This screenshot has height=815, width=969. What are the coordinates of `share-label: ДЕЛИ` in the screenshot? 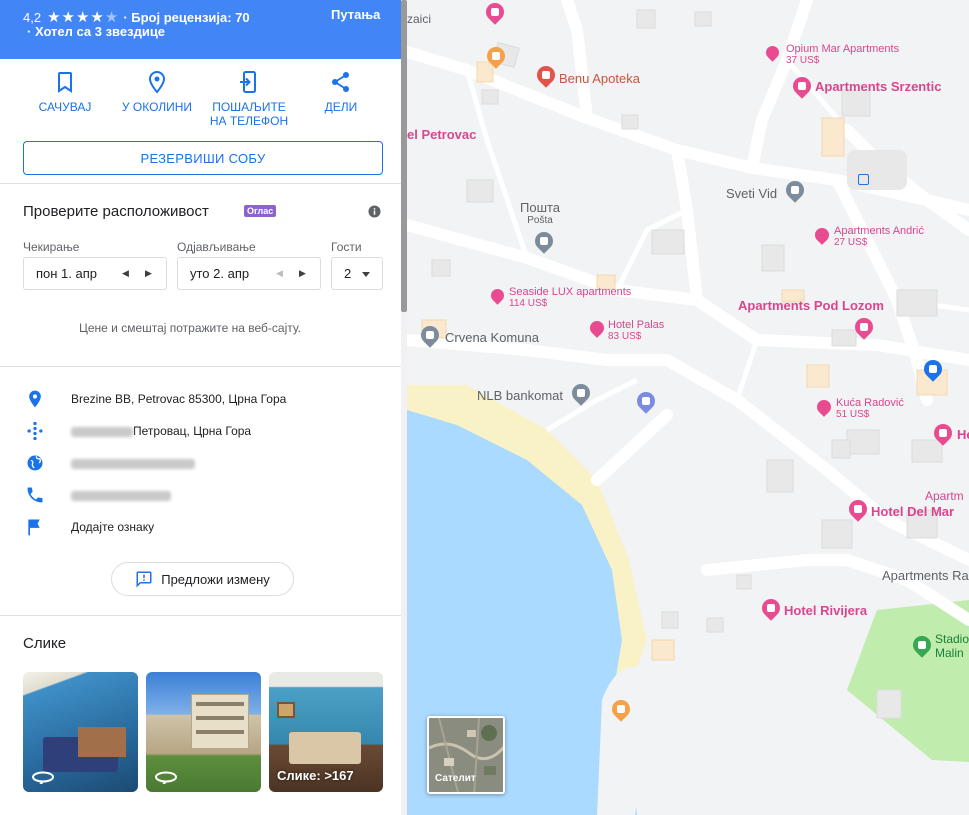 It's located at (341, 107).